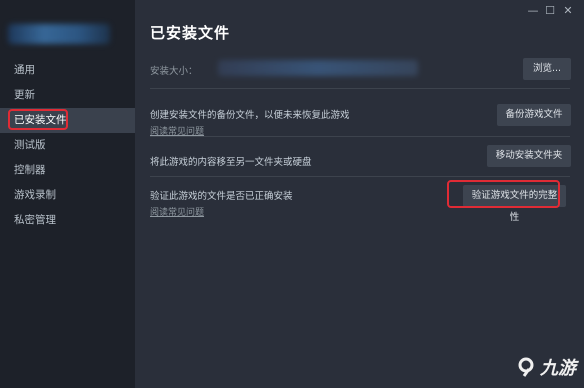 The height and width of the screenshot is (388, 584). Describe the element at coordinates (174, 71) in the screenshot. I see `install-size-label: 安装大小：` at that location.